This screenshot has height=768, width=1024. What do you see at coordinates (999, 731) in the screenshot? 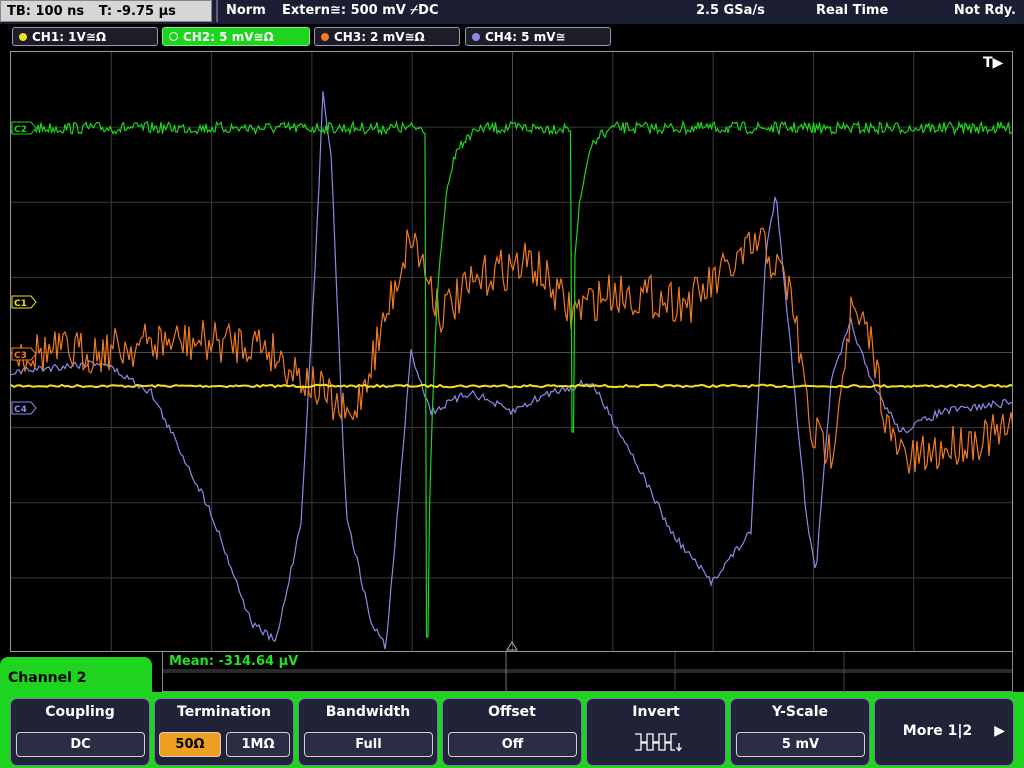
I see `chevron-right-icon: ▶︎` at bounding box center [999, 731].